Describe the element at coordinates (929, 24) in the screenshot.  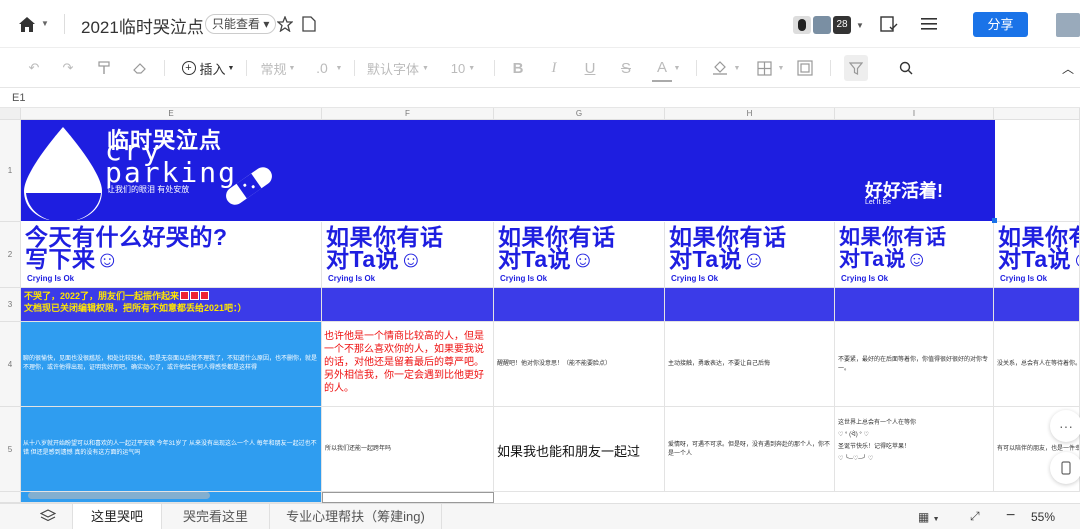
I see `menu-icon` at that location.